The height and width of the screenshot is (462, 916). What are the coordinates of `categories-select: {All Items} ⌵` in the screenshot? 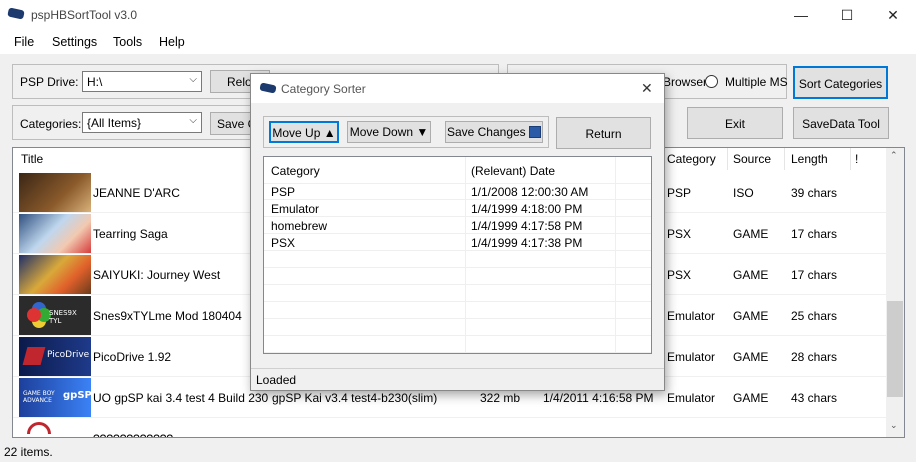 It's located at (142, 122).